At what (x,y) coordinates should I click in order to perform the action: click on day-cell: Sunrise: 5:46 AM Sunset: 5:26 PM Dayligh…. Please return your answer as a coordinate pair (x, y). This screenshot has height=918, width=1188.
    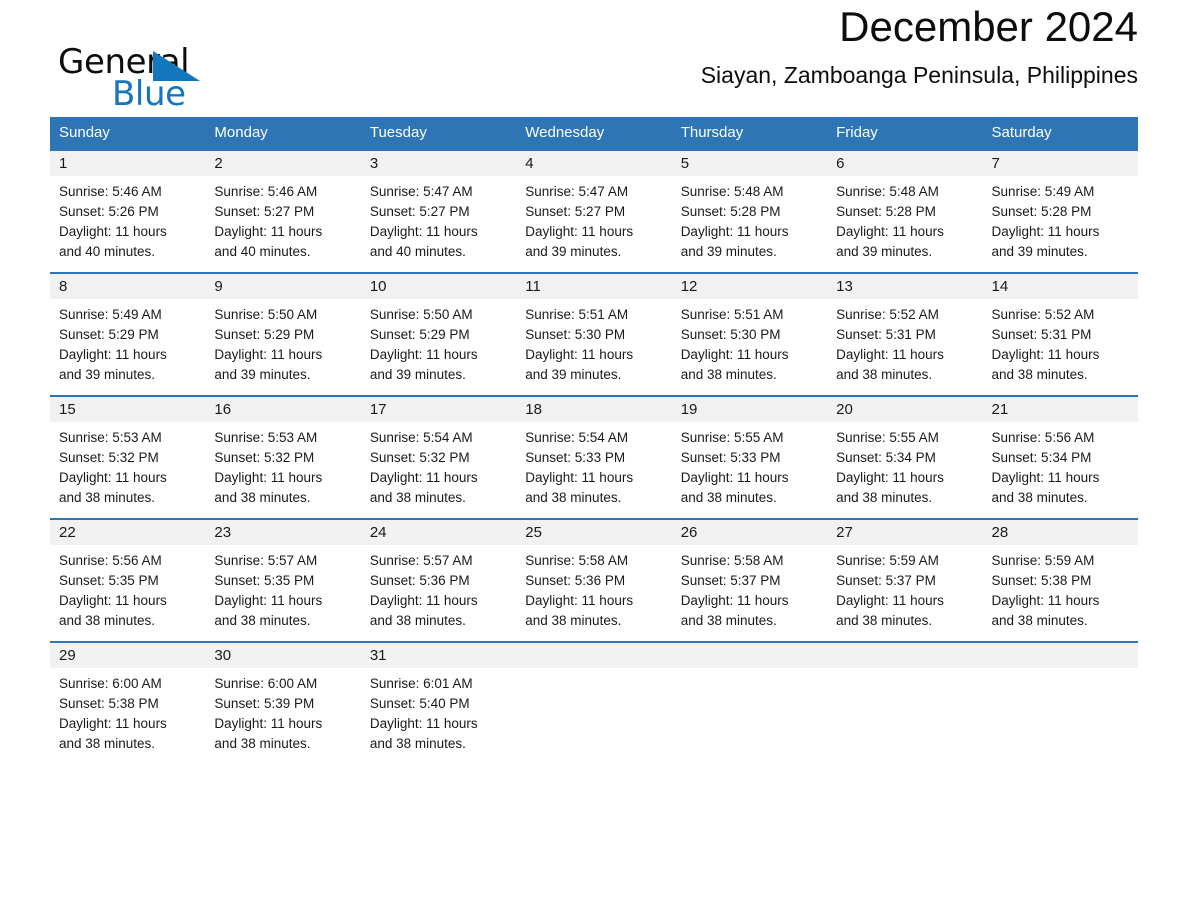
    Looking at the image, I should click on (127, 224).